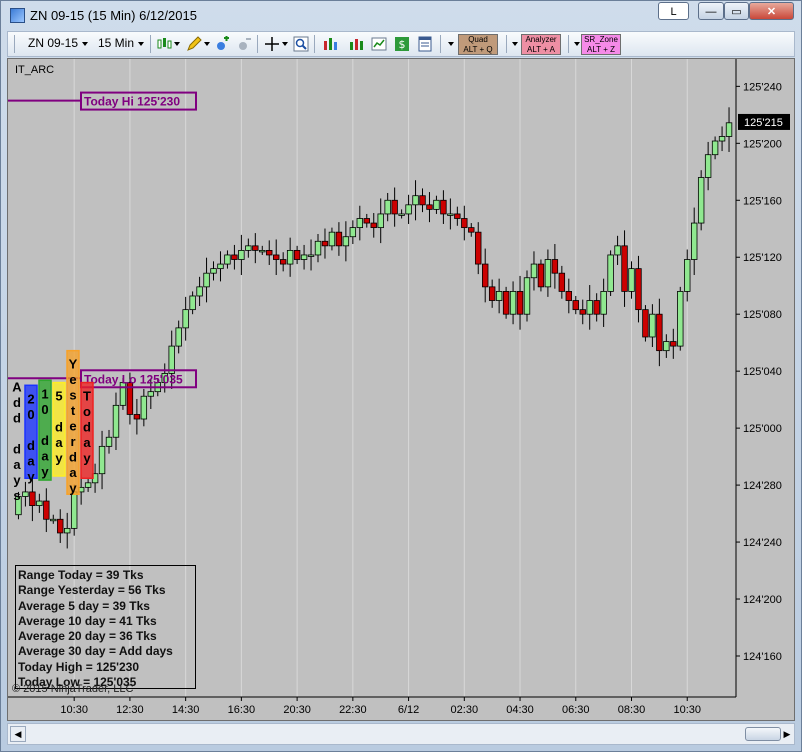 The height and width of the screenshot is (752, 802). What do you see at coordinates (73, 689) in the screenshot?
I see `copyright-text: © 2015 NinjaTrader, LLC` at bounding box center [73, 689].